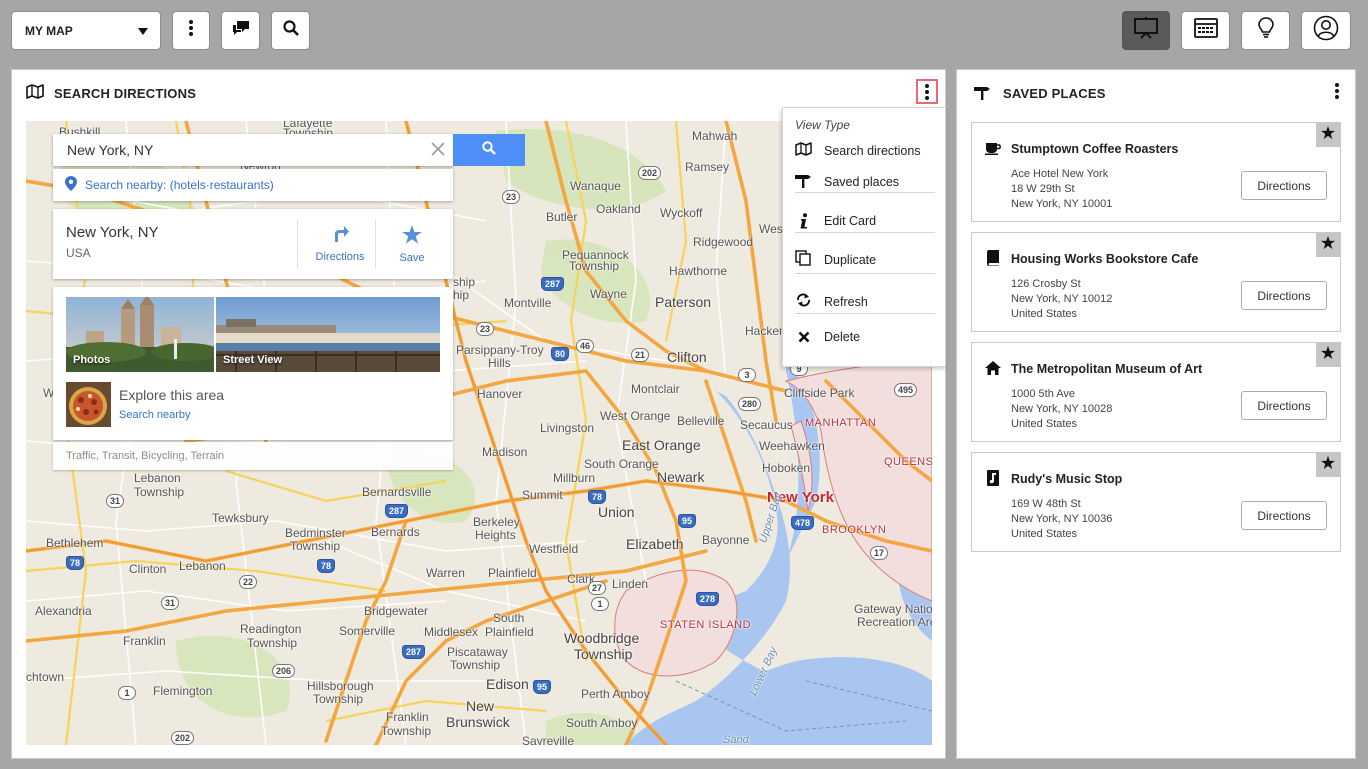  I want to click on music-note-icon, so click(993, 478).